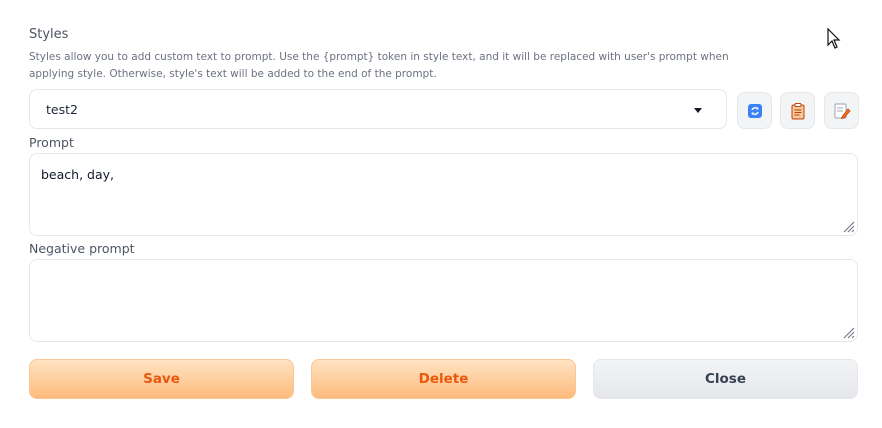 The image size is (882, 428). Describe the element at coordinates (51, 142) in the screenshot. I see `prompt-label: Prompt` at that location.